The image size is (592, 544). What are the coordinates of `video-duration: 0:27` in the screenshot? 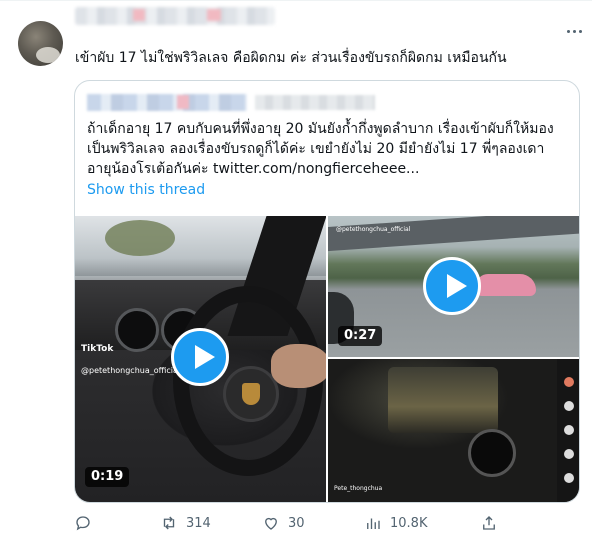 It's located at (360, 336).